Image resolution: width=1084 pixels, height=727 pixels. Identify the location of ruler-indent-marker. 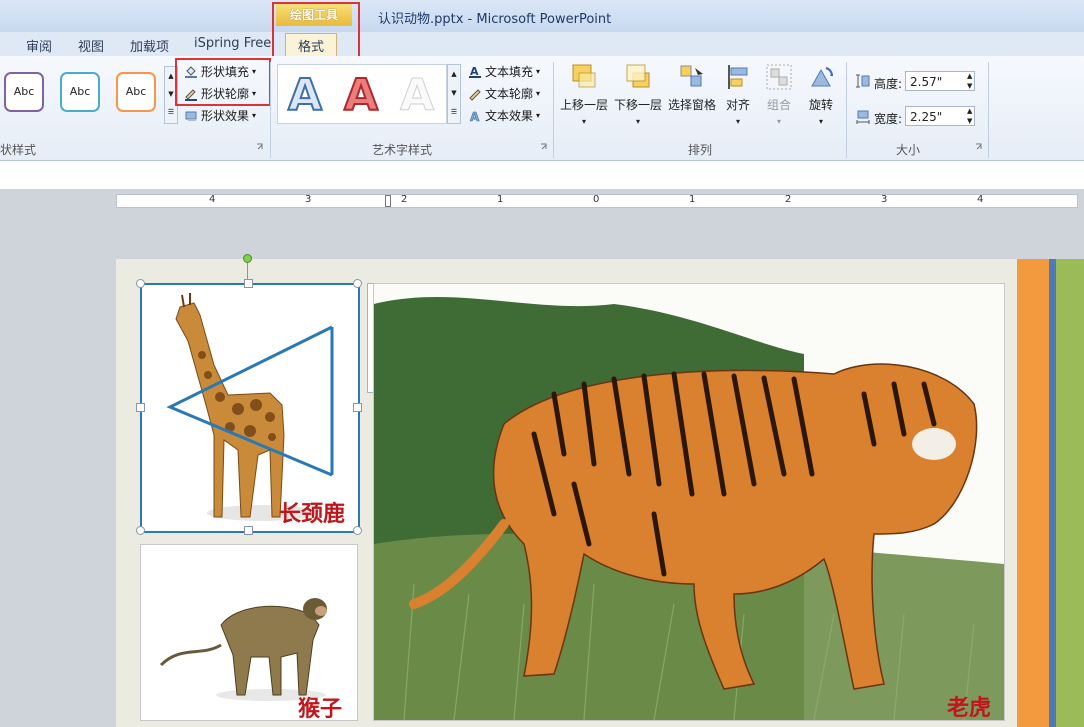
(388, 201).